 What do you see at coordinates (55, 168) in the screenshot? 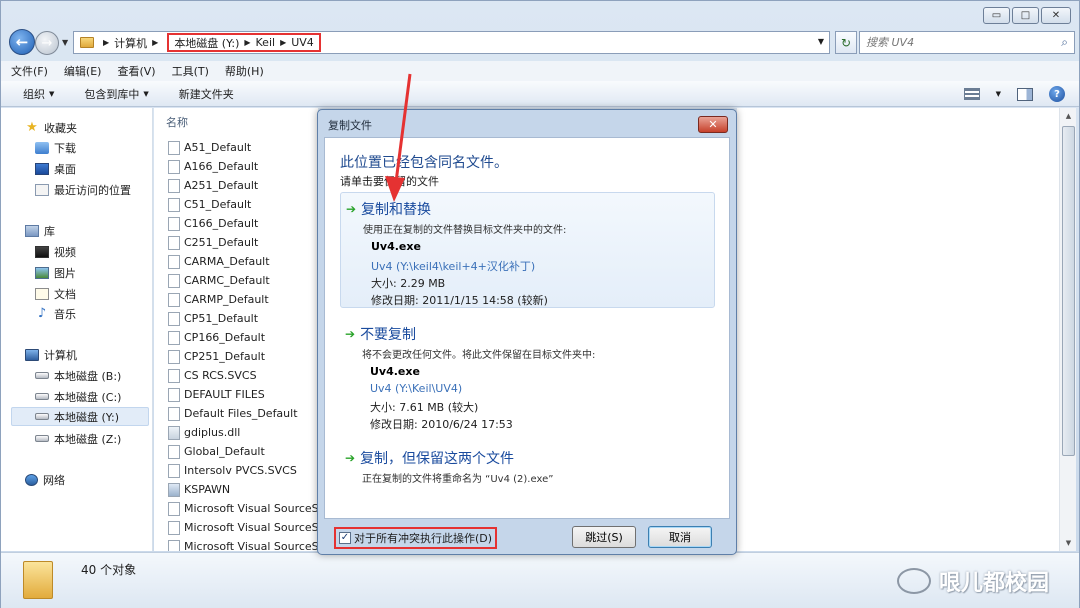
I see `nav-desktop: 桌面` at bounding box center [55, 168].